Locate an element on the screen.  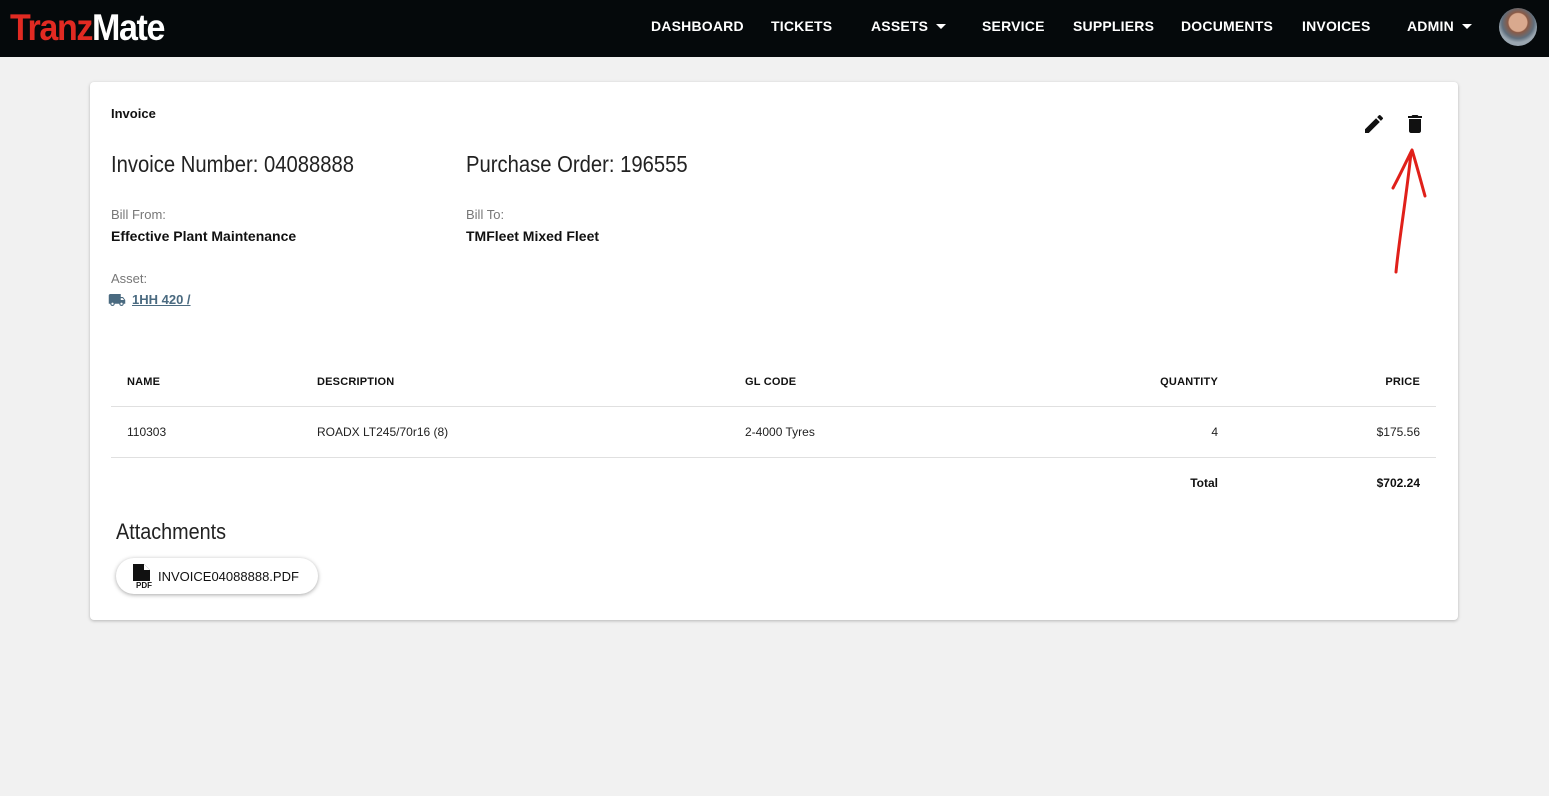
cell-gl-code: 2-4000 Tyres is located at coordinates (780, 432).